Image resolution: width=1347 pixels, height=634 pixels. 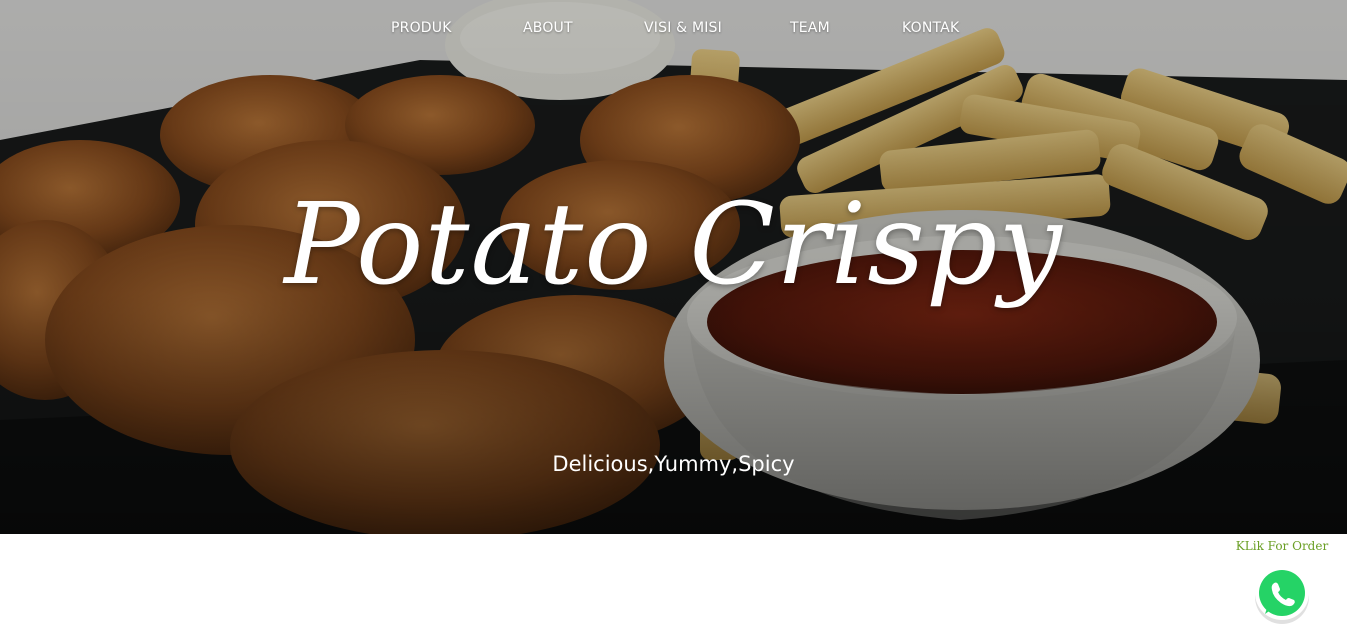 I want to click on nav-item-about: ABOUT, so click(x=548, y=28).